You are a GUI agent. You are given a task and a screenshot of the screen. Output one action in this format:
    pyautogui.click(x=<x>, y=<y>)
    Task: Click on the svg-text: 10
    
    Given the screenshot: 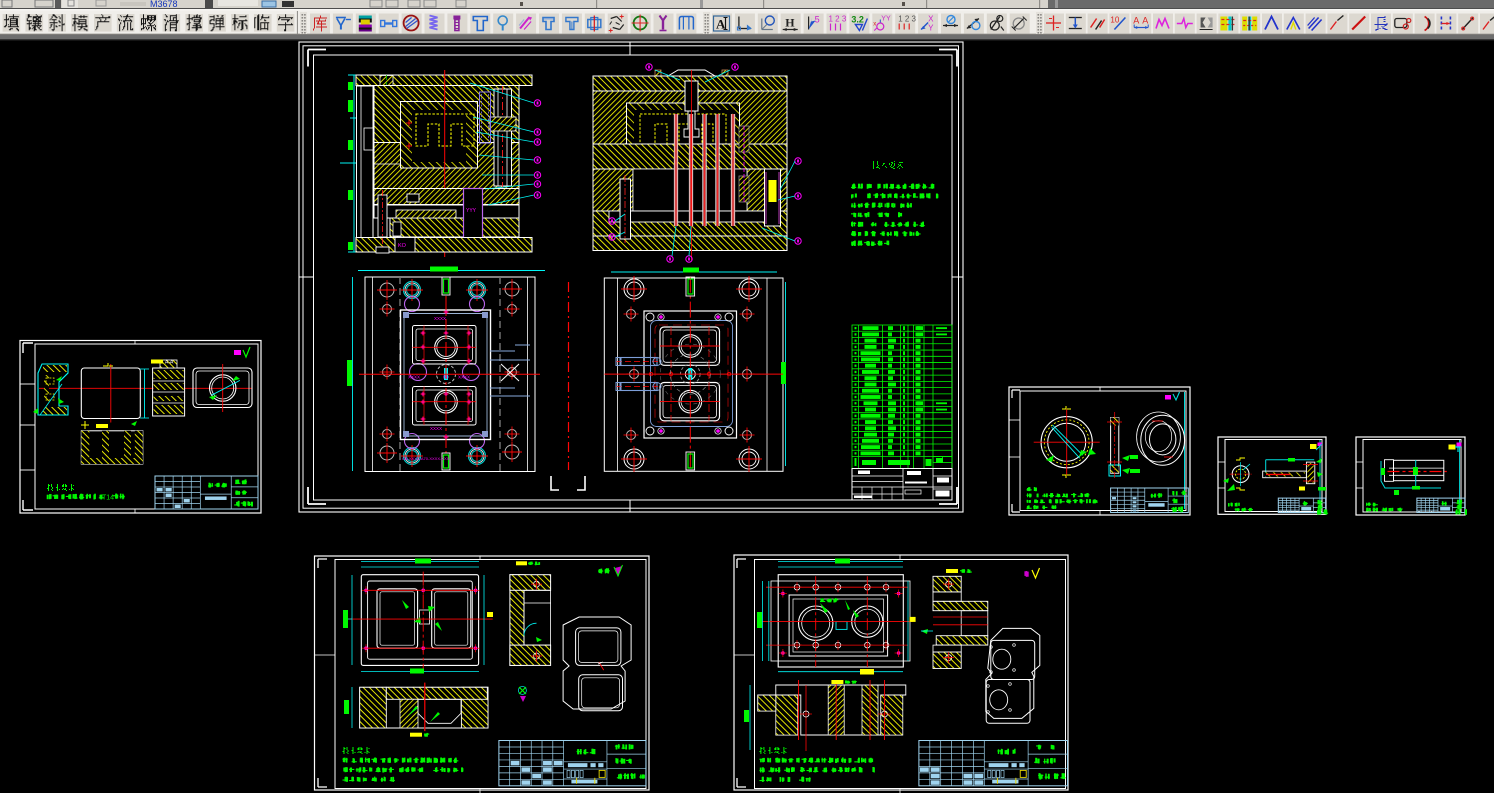 What is the action you would take?
    pyautogui.click(x=1114, y=20)
    